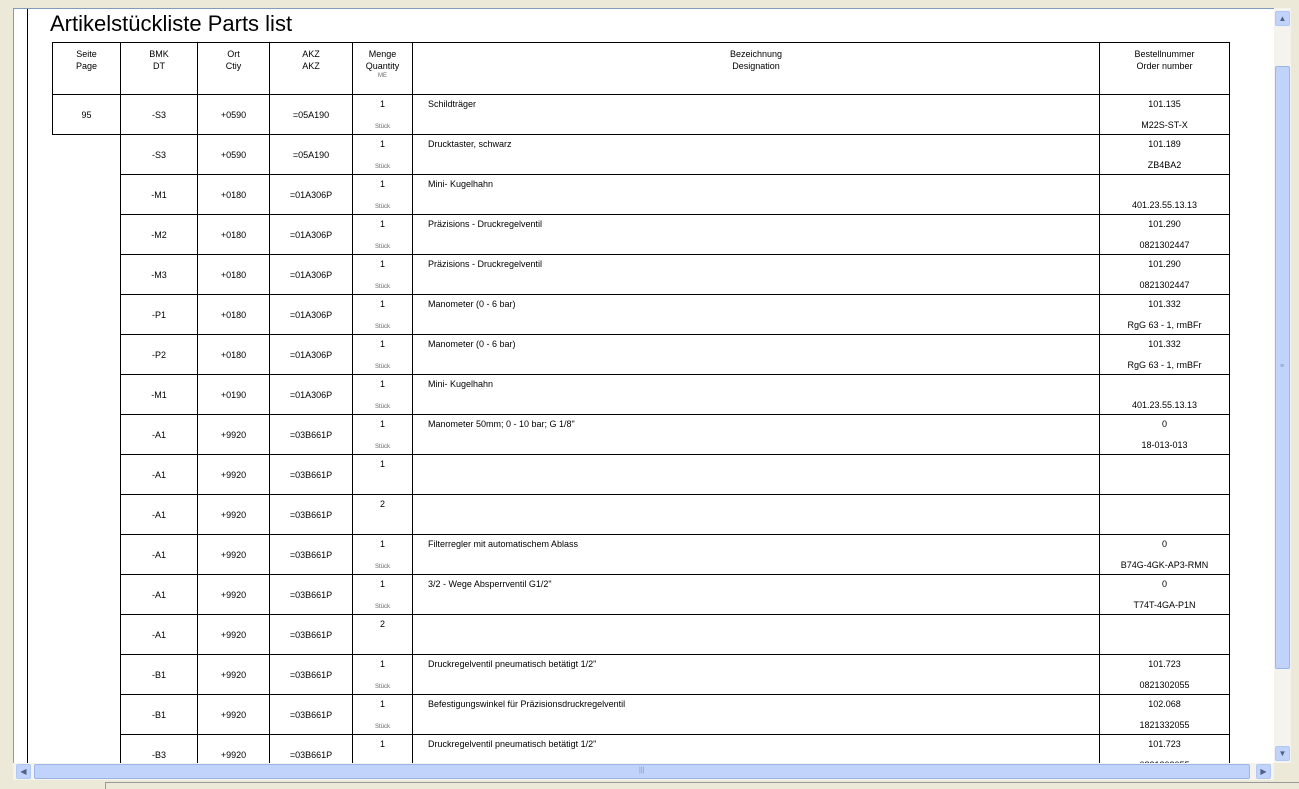 The width and height of the screenshot is (1299, 789). What do you see at coordinates (1164, 154) in the screenshot?
I see `cell-order-number: 101.189 ZB4BA2` at bounding box center [1164, 154].